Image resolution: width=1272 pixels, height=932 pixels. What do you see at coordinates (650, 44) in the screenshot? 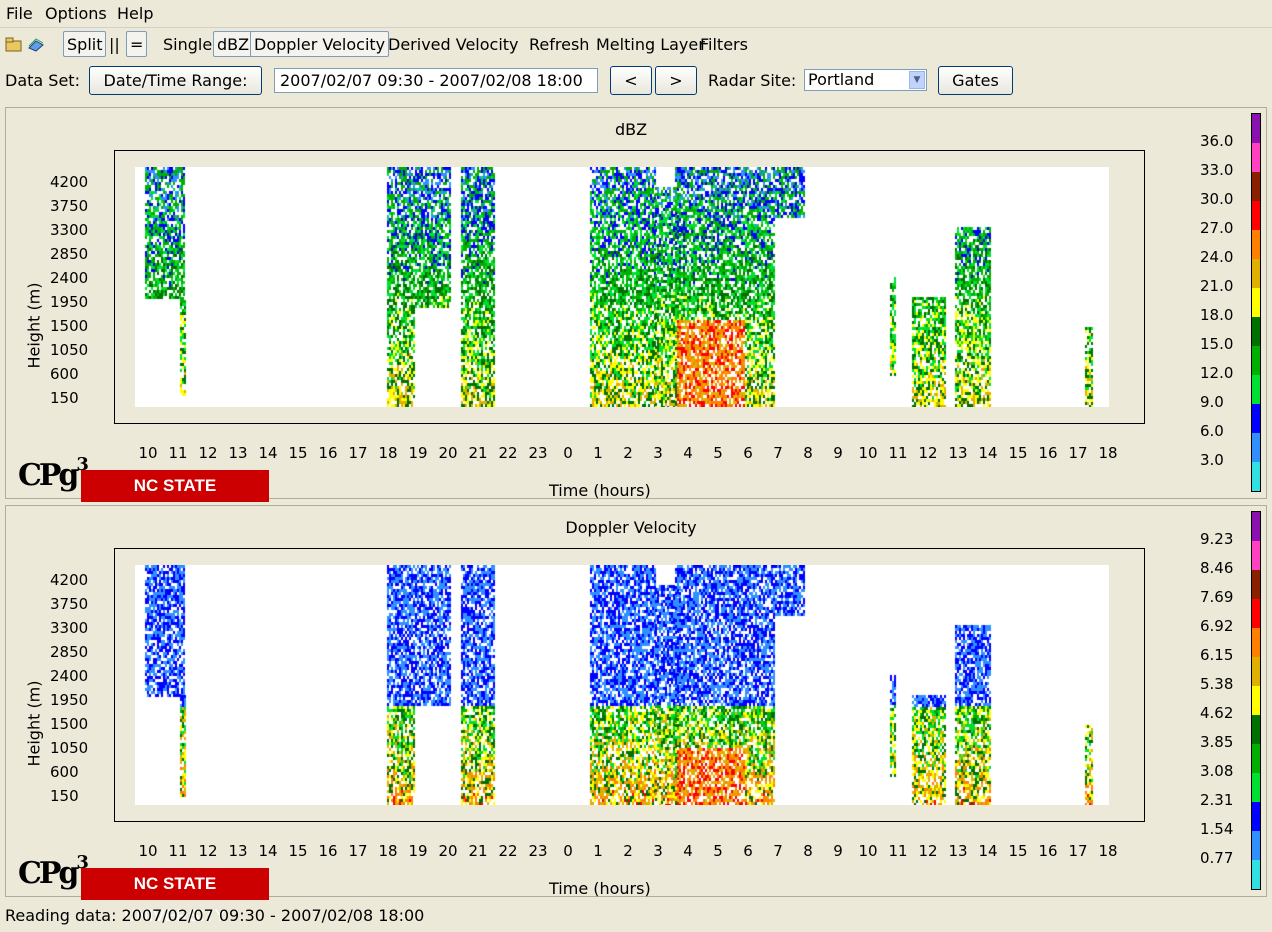
I see `melting-layer-button: Melting Layer` at bounding box center [650, 44].